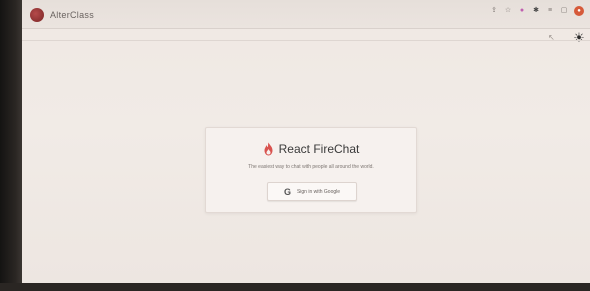 This screenshot has width=590, height=291. Describe the element at coordinates (494, 11) in the screenshot. I see `share-icon: ⇪` at that location.